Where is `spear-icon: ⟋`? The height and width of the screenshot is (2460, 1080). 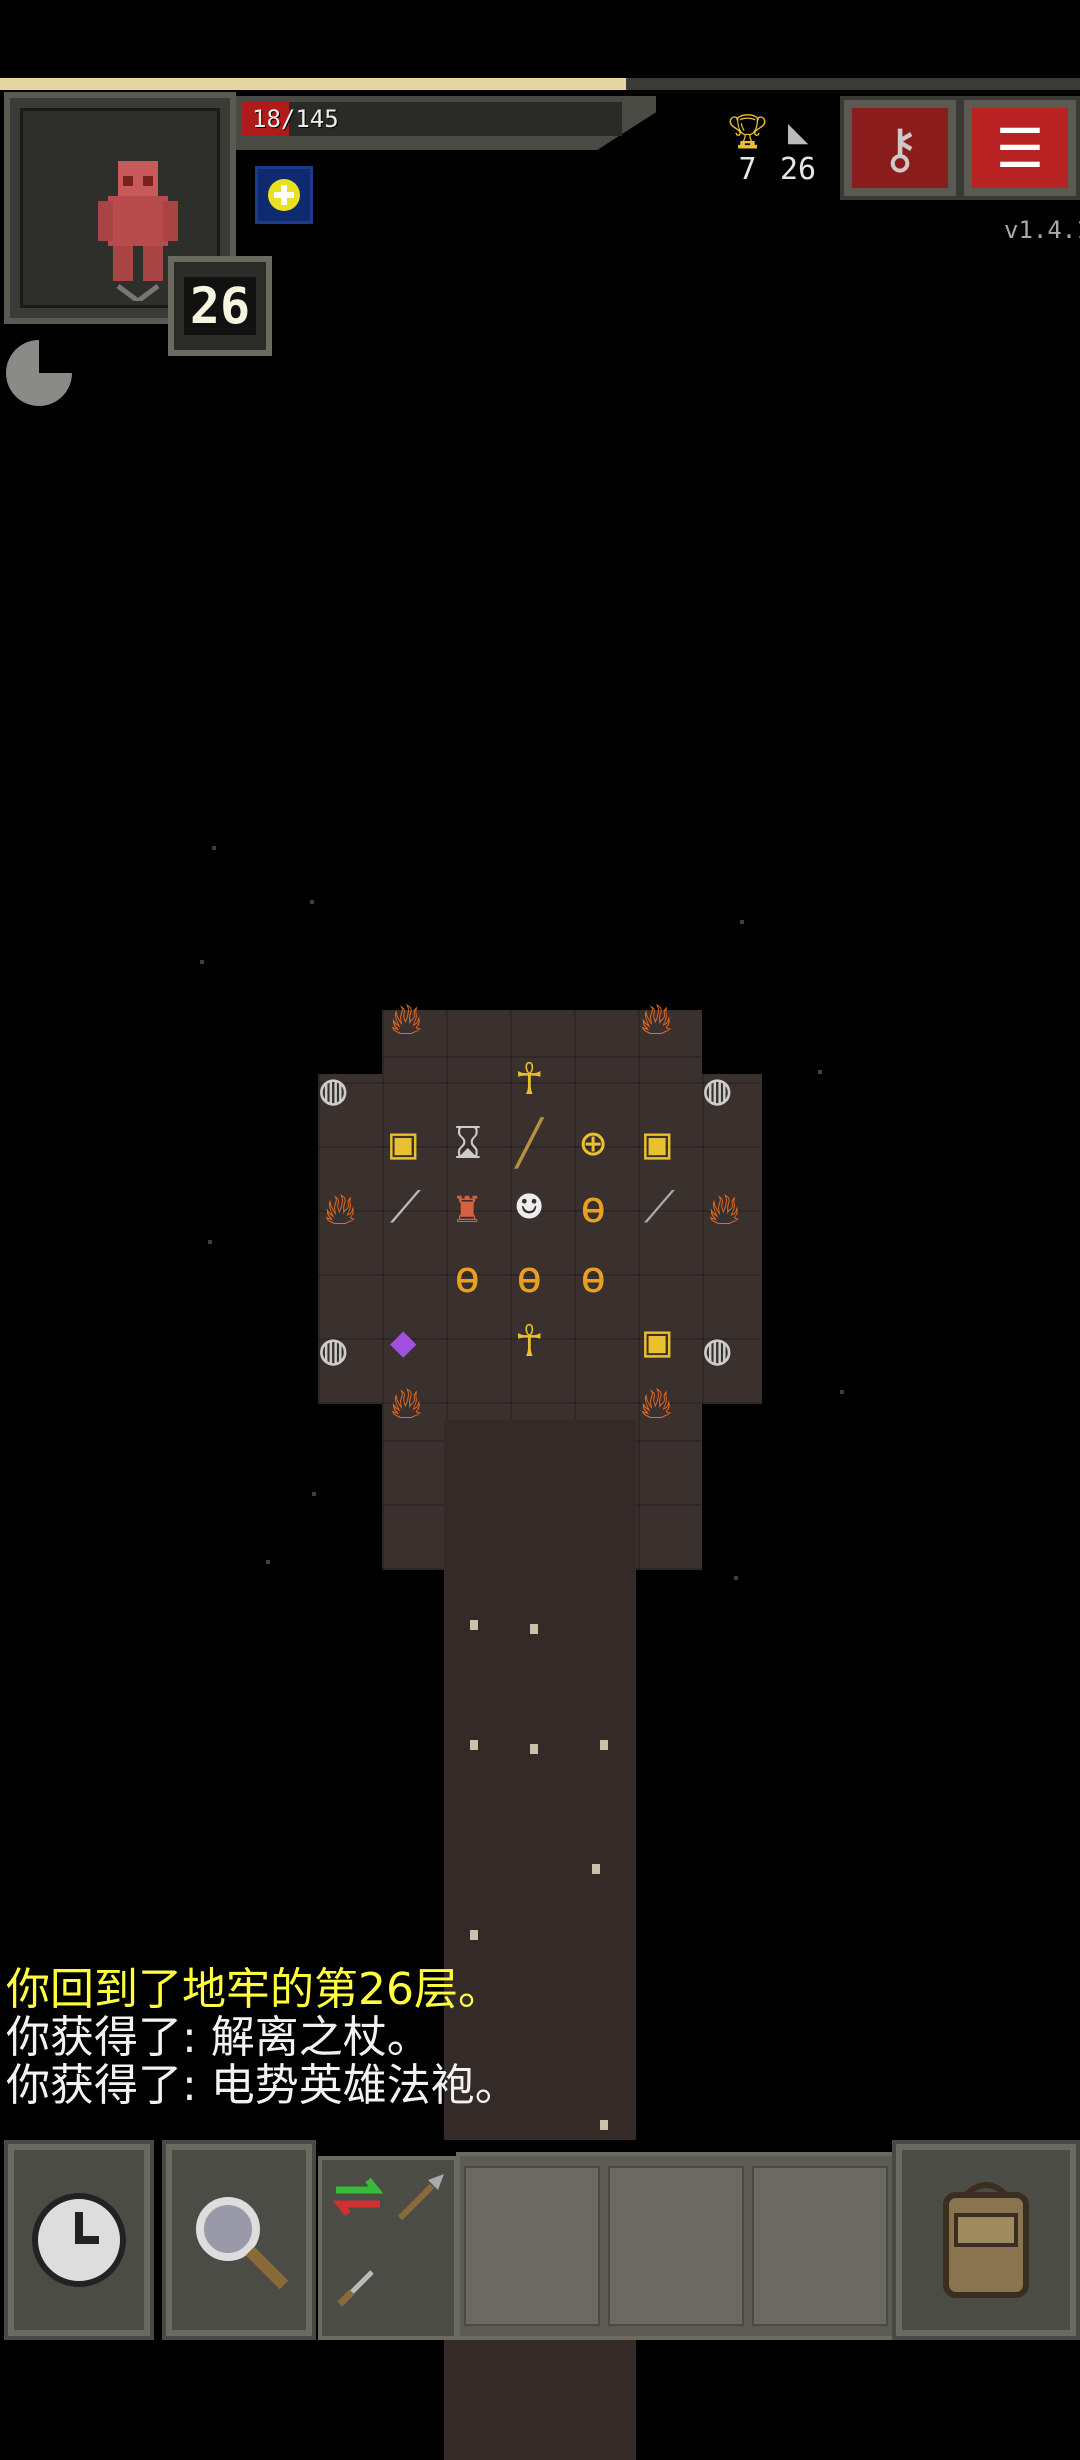
spear-icon: ⟋ is located at coordinates (659, 1208).